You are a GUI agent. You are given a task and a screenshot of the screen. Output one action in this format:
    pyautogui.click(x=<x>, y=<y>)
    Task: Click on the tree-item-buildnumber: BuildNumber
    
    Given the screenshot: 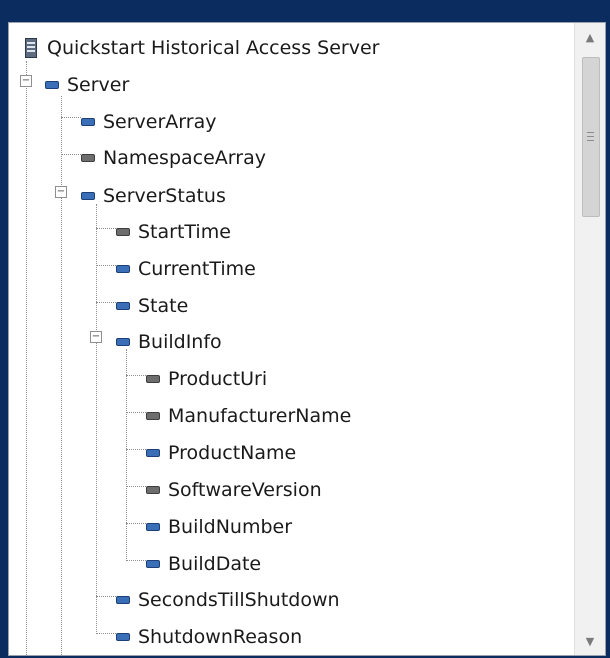 What is the action you would take?
    pyautogui.click(x=219, y=527)
    